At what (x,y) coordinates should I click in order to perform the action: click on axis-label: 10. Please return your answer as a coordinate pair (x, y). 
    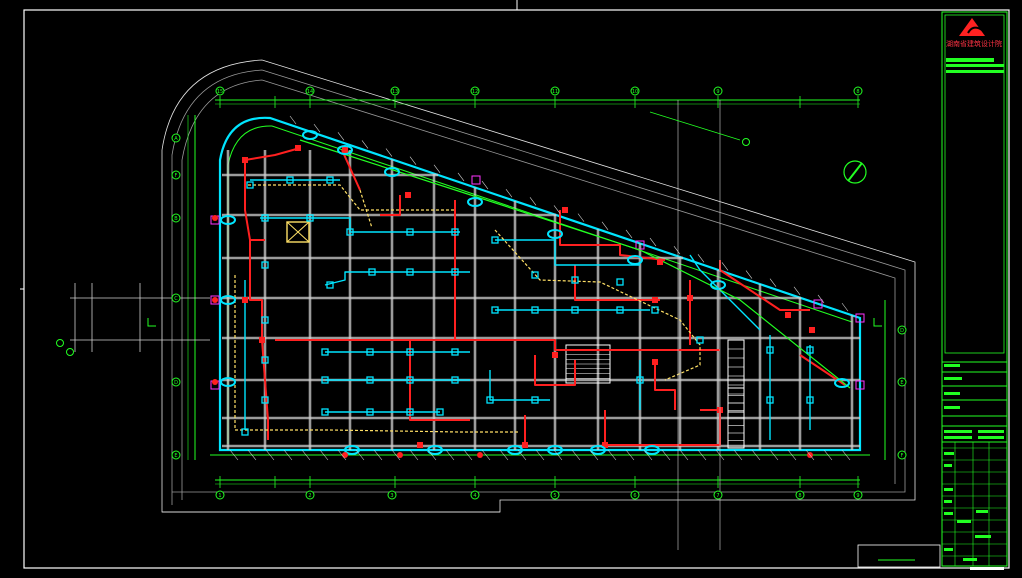
    Looking at the image, I should click on (635, 92).